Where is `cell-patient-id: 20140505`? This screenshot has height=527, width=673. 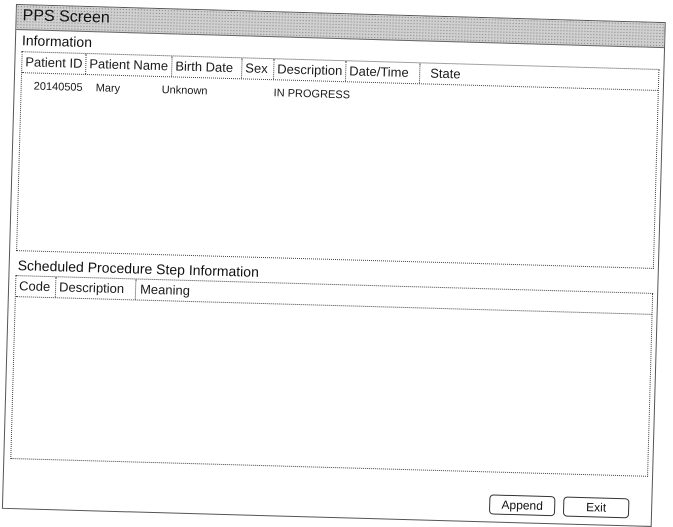
cell-patient-id: 20140505 is located at coordinates (58, 87).